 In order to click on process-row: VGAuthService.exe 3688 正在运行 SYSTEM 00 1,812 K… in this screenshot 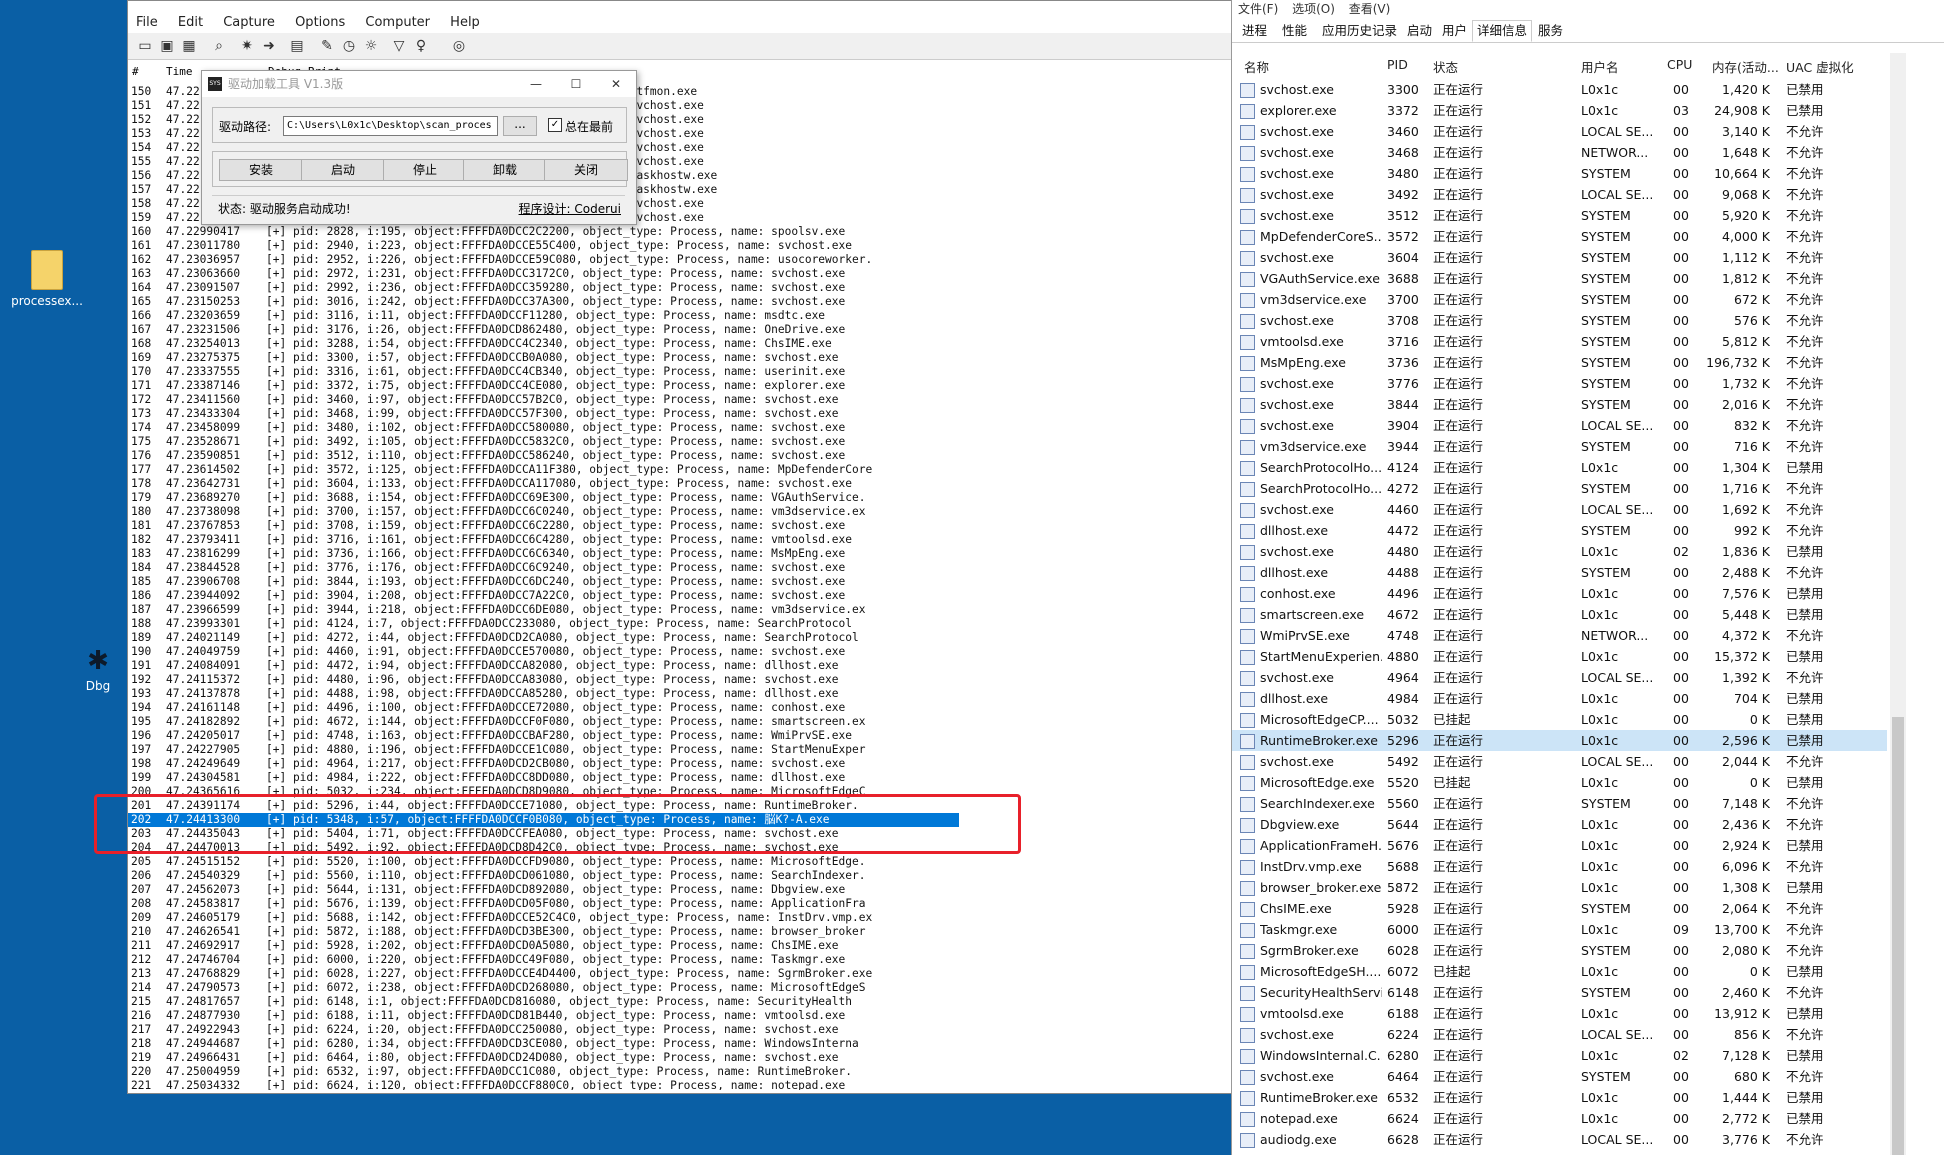, I will do `click(1559, 278)`.